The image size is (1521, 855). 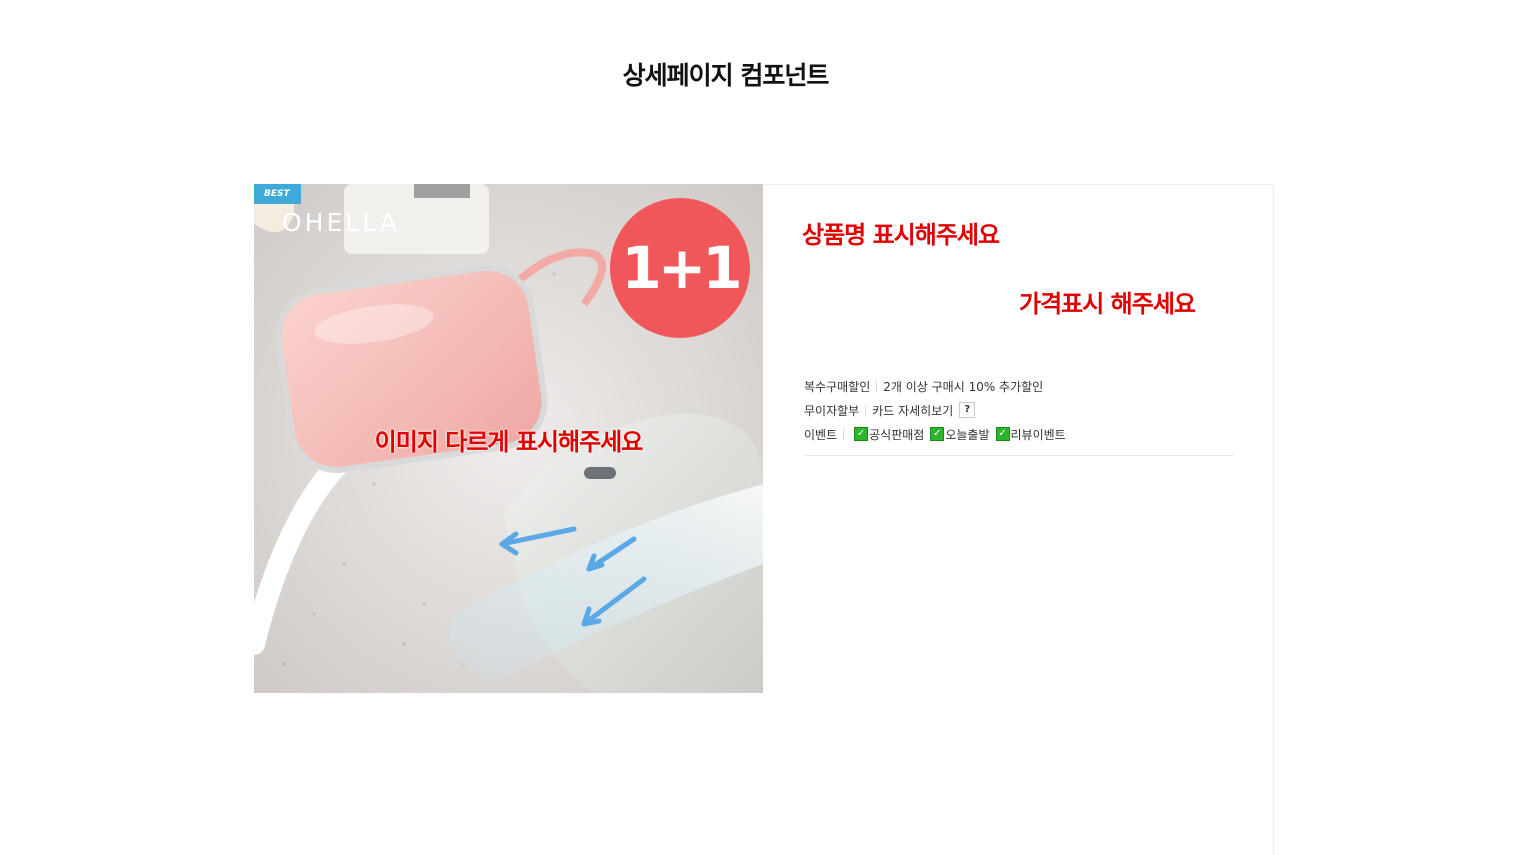 I want to click on event-same-day-shipping: 오늘출발, so click(x=967, y=434).